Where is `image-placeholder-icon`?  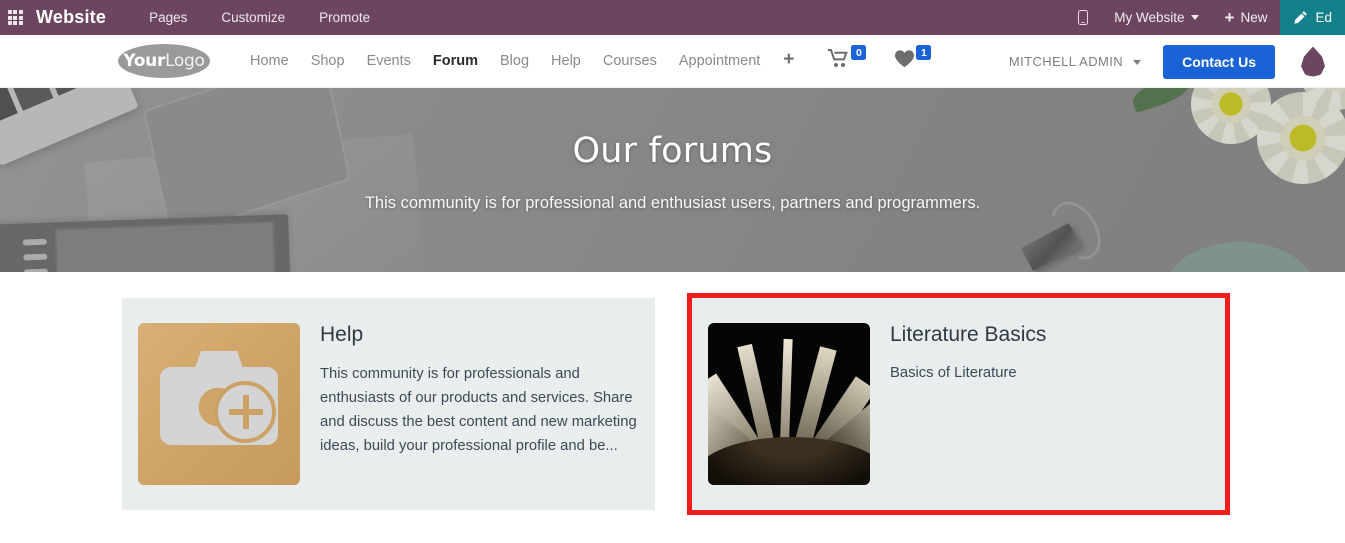 image-placeholder-icon is located at coordinates (219, 404).